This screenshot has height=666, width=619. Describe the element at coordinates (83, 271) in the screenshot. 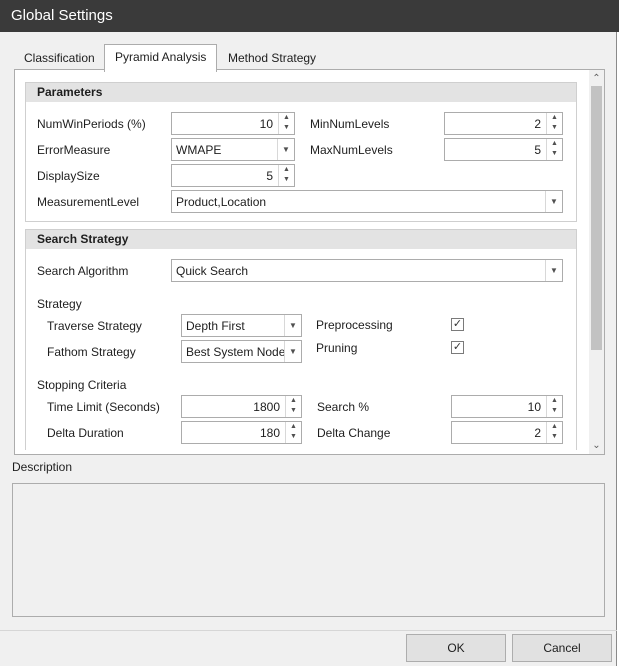

I see `search-algorithm-label: Search Algorithm` at that location.